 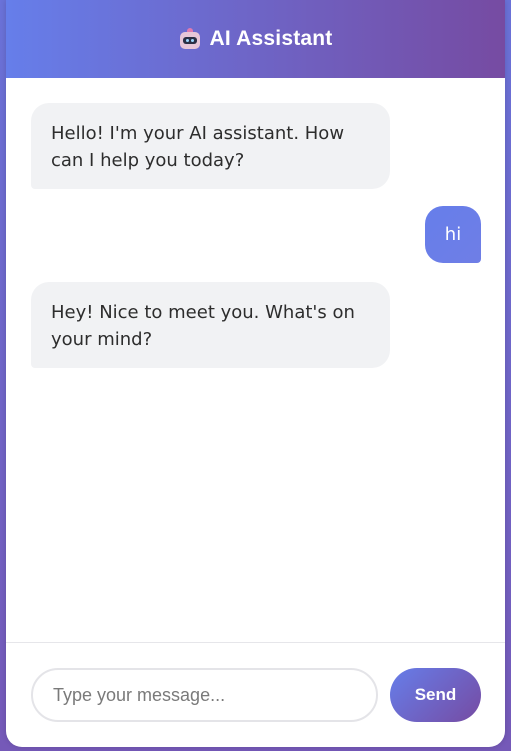 I want to click on robot-icon, so click(x=190, y=39).